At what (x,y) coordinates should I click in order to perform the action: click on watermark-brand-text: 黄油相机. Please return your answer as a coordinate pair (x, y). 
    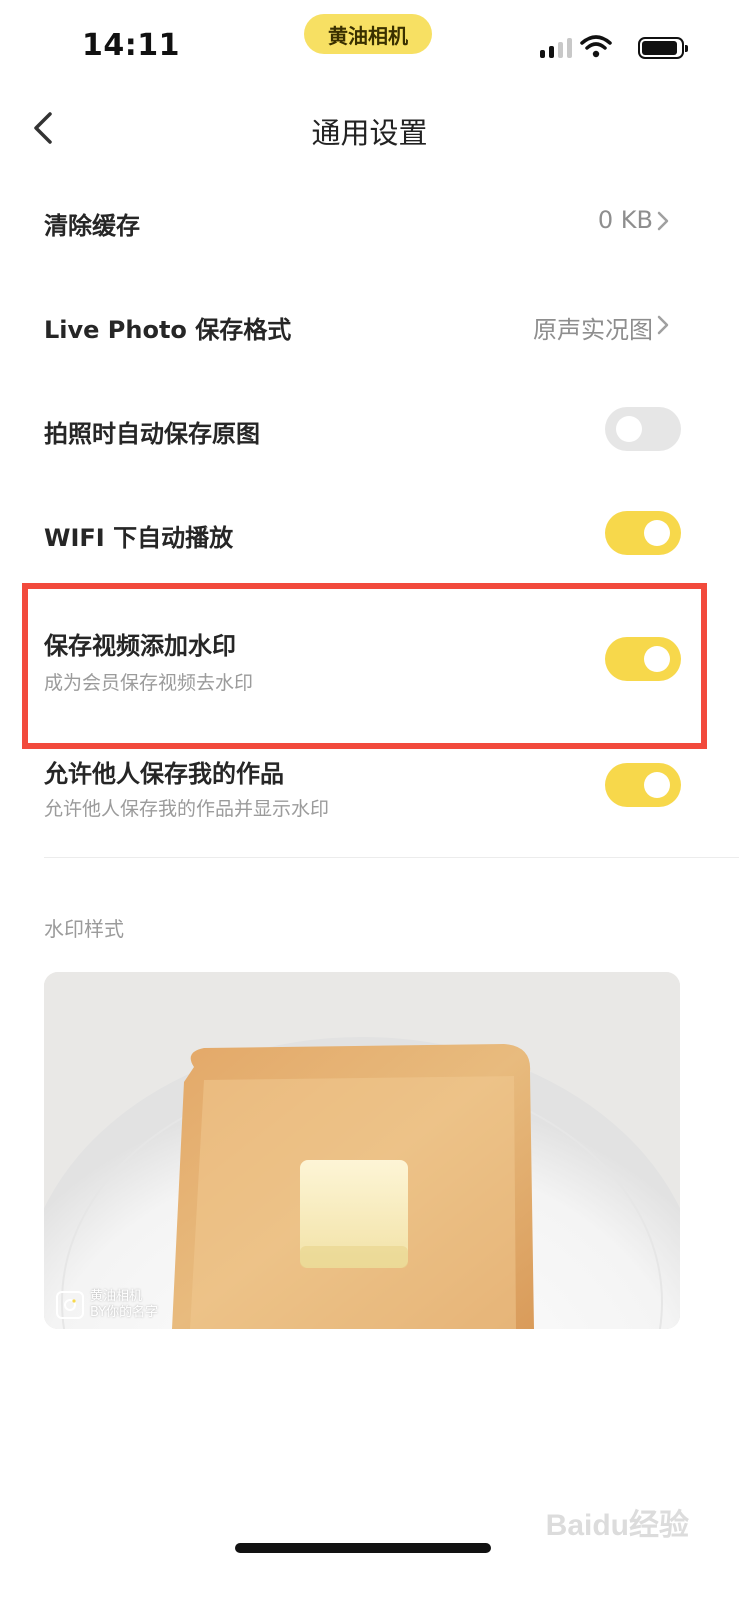
    Looking at the image, I should click on (116, 1296).